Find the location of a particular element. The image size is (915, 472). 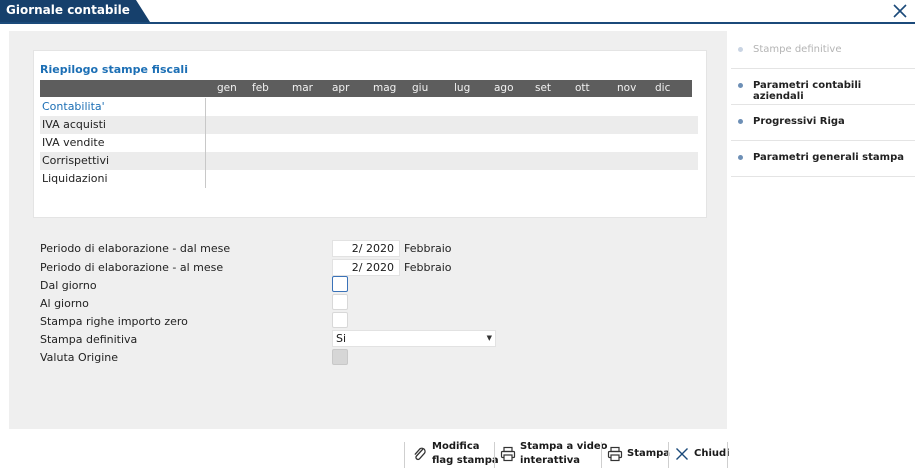

side-item-label: Progressivi Riga is located at coordinates (799, 121).